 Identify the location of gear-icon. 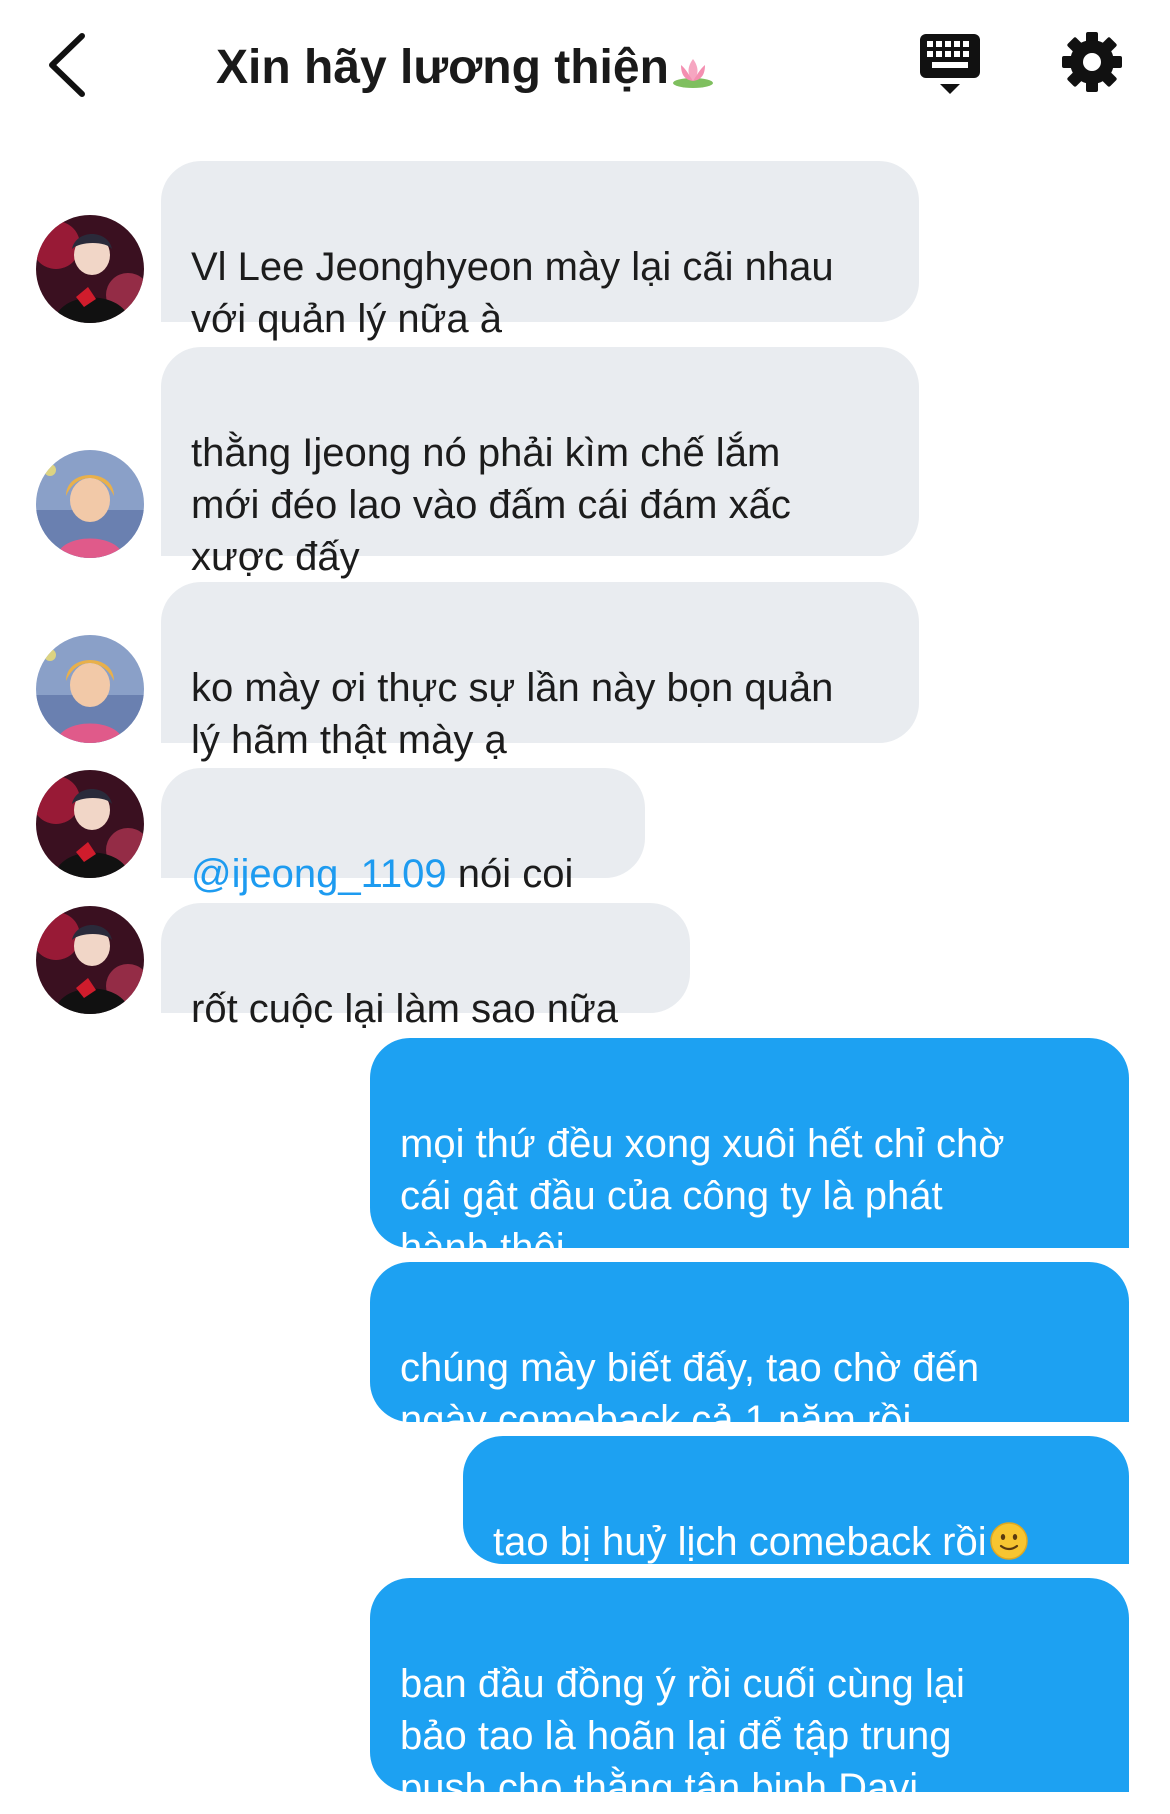
(1092, 62).